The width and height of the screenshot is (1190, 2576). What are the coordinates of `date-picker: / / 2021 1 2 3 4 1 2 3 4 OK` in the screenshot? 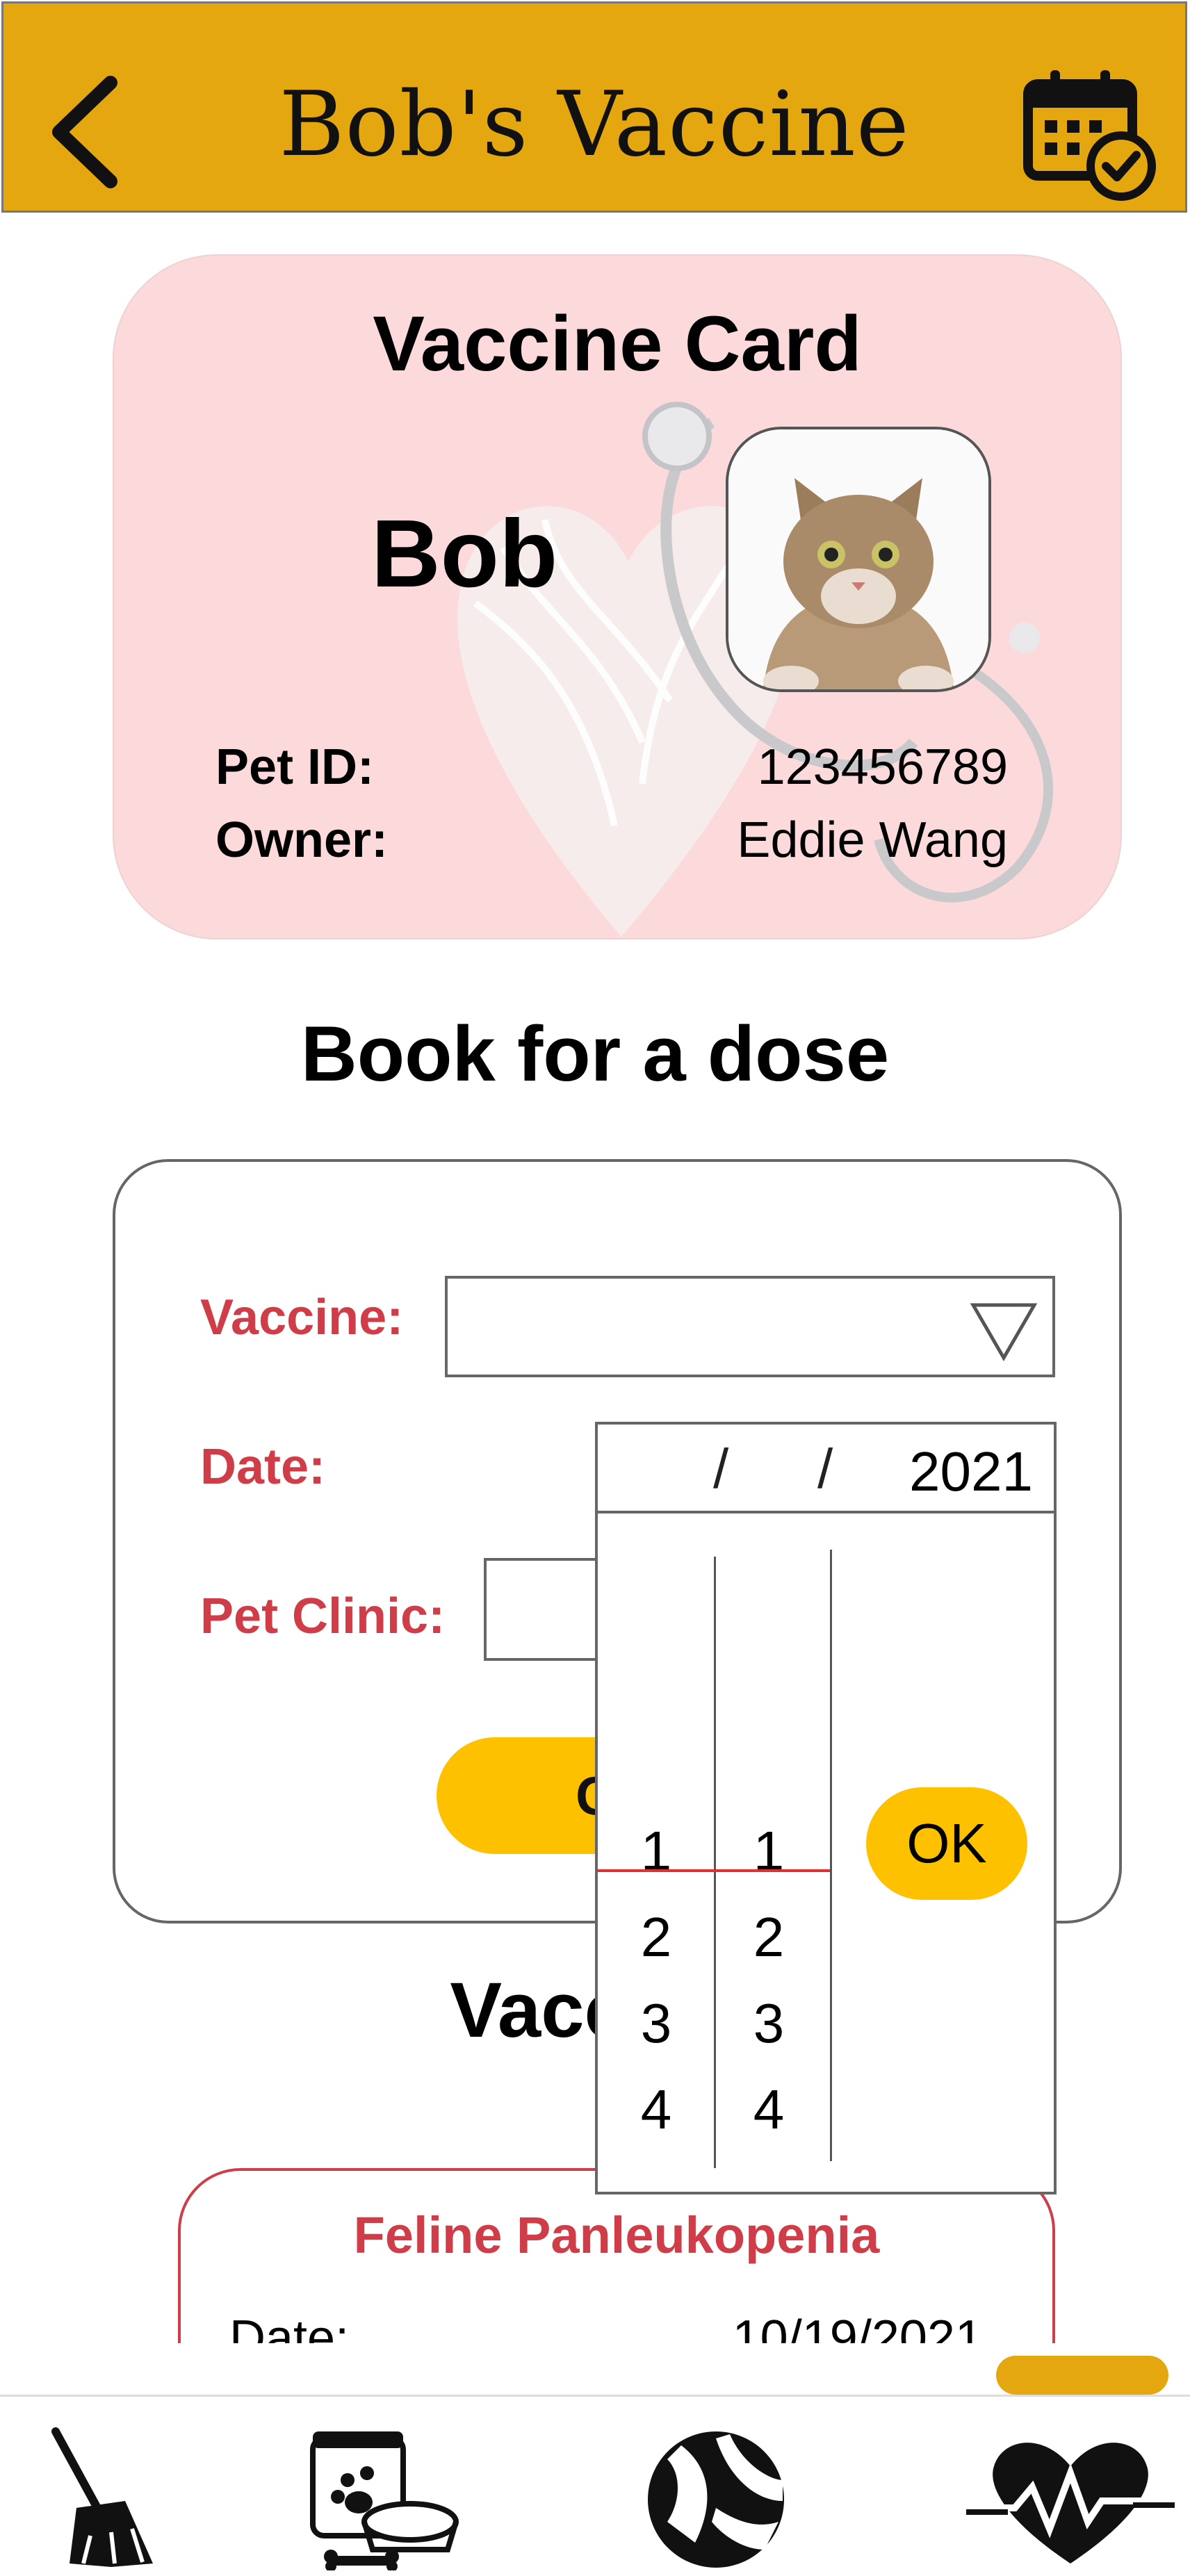 It's located at (826, 1808).